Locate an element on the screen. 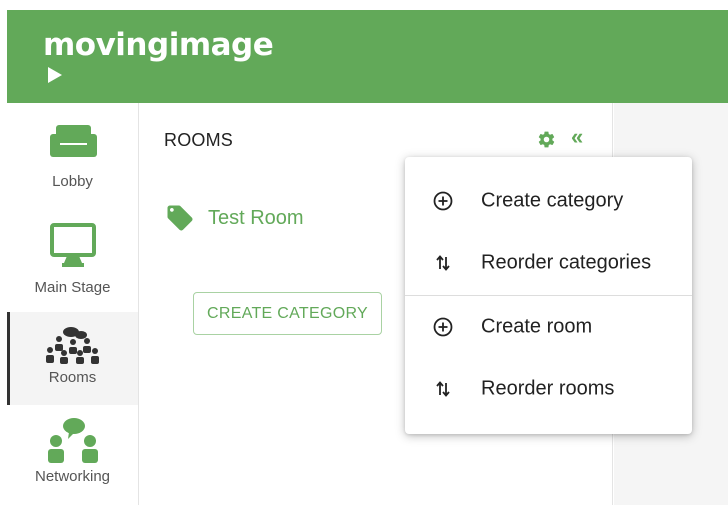 Image resolution: width=728 pixels, height=505 pixels. menu-item-label: Reorder categories is located at coordinates (566, 262).